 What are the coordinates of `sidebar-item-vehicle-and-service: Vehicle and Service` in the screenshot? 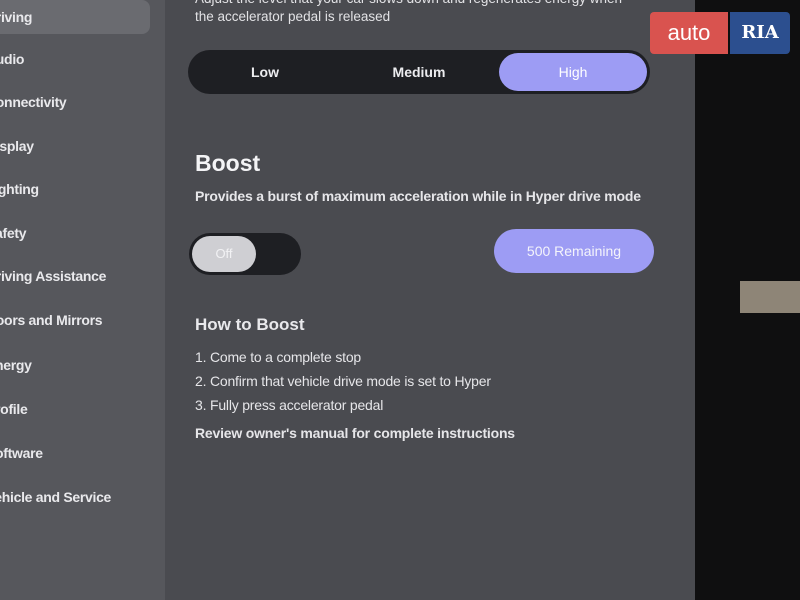 It's located at (82, 497).